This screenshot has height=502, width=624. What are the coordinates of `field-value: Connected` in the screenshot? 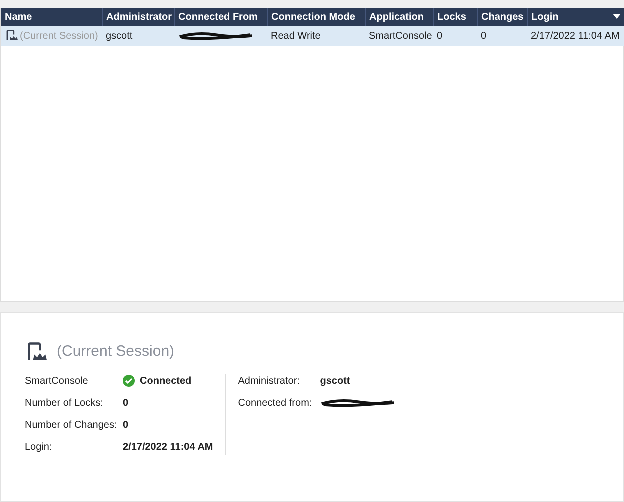 It's located at (166, 381).